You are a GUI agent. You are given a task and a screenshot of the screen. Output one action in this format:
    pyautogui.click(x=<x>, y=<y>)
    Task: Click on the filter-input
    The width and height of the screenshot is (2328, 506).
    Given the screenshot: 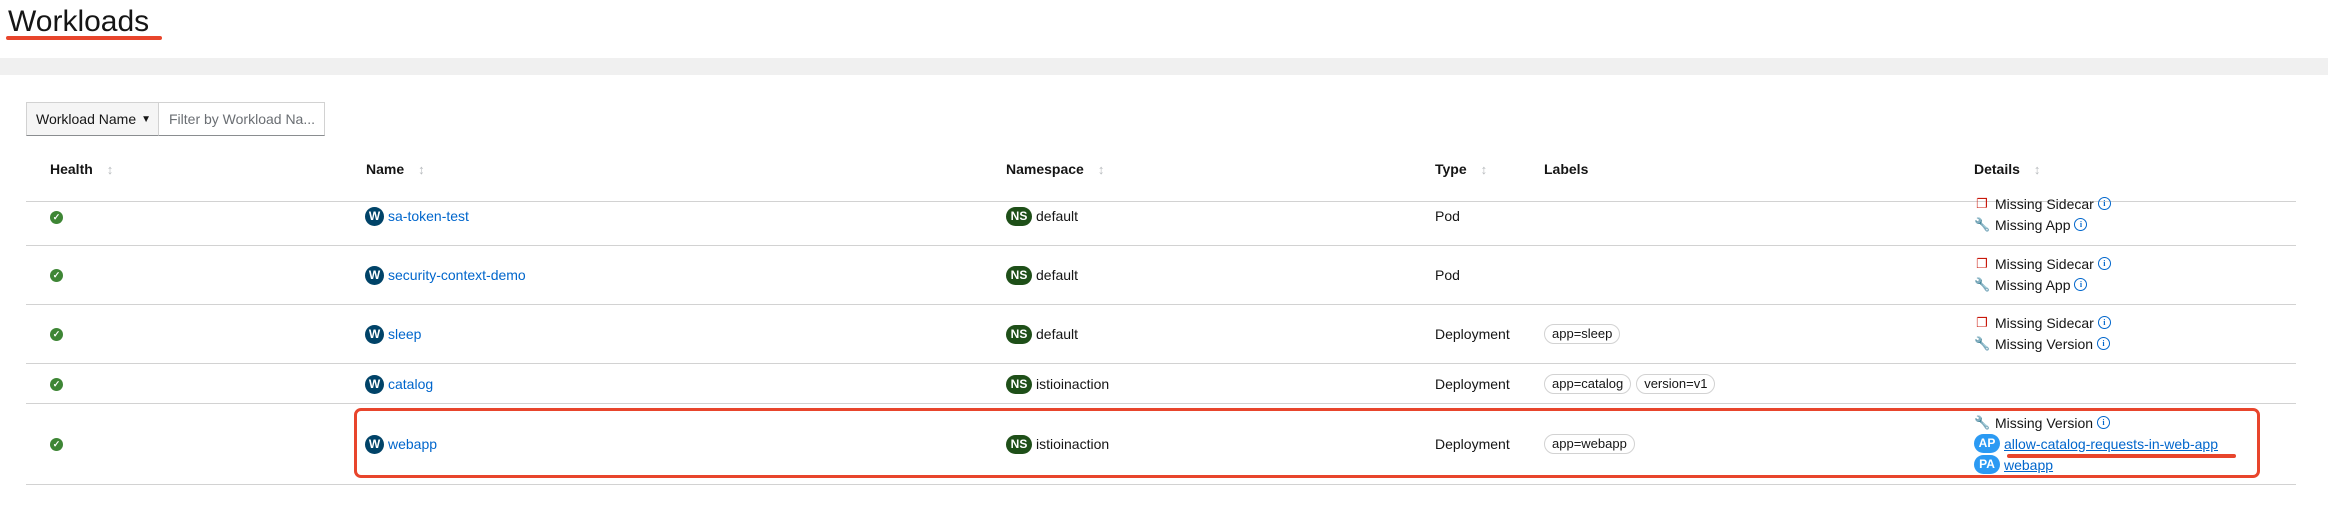 What is the action you would take?
    pyautogui.click(x=242, y=119)
    